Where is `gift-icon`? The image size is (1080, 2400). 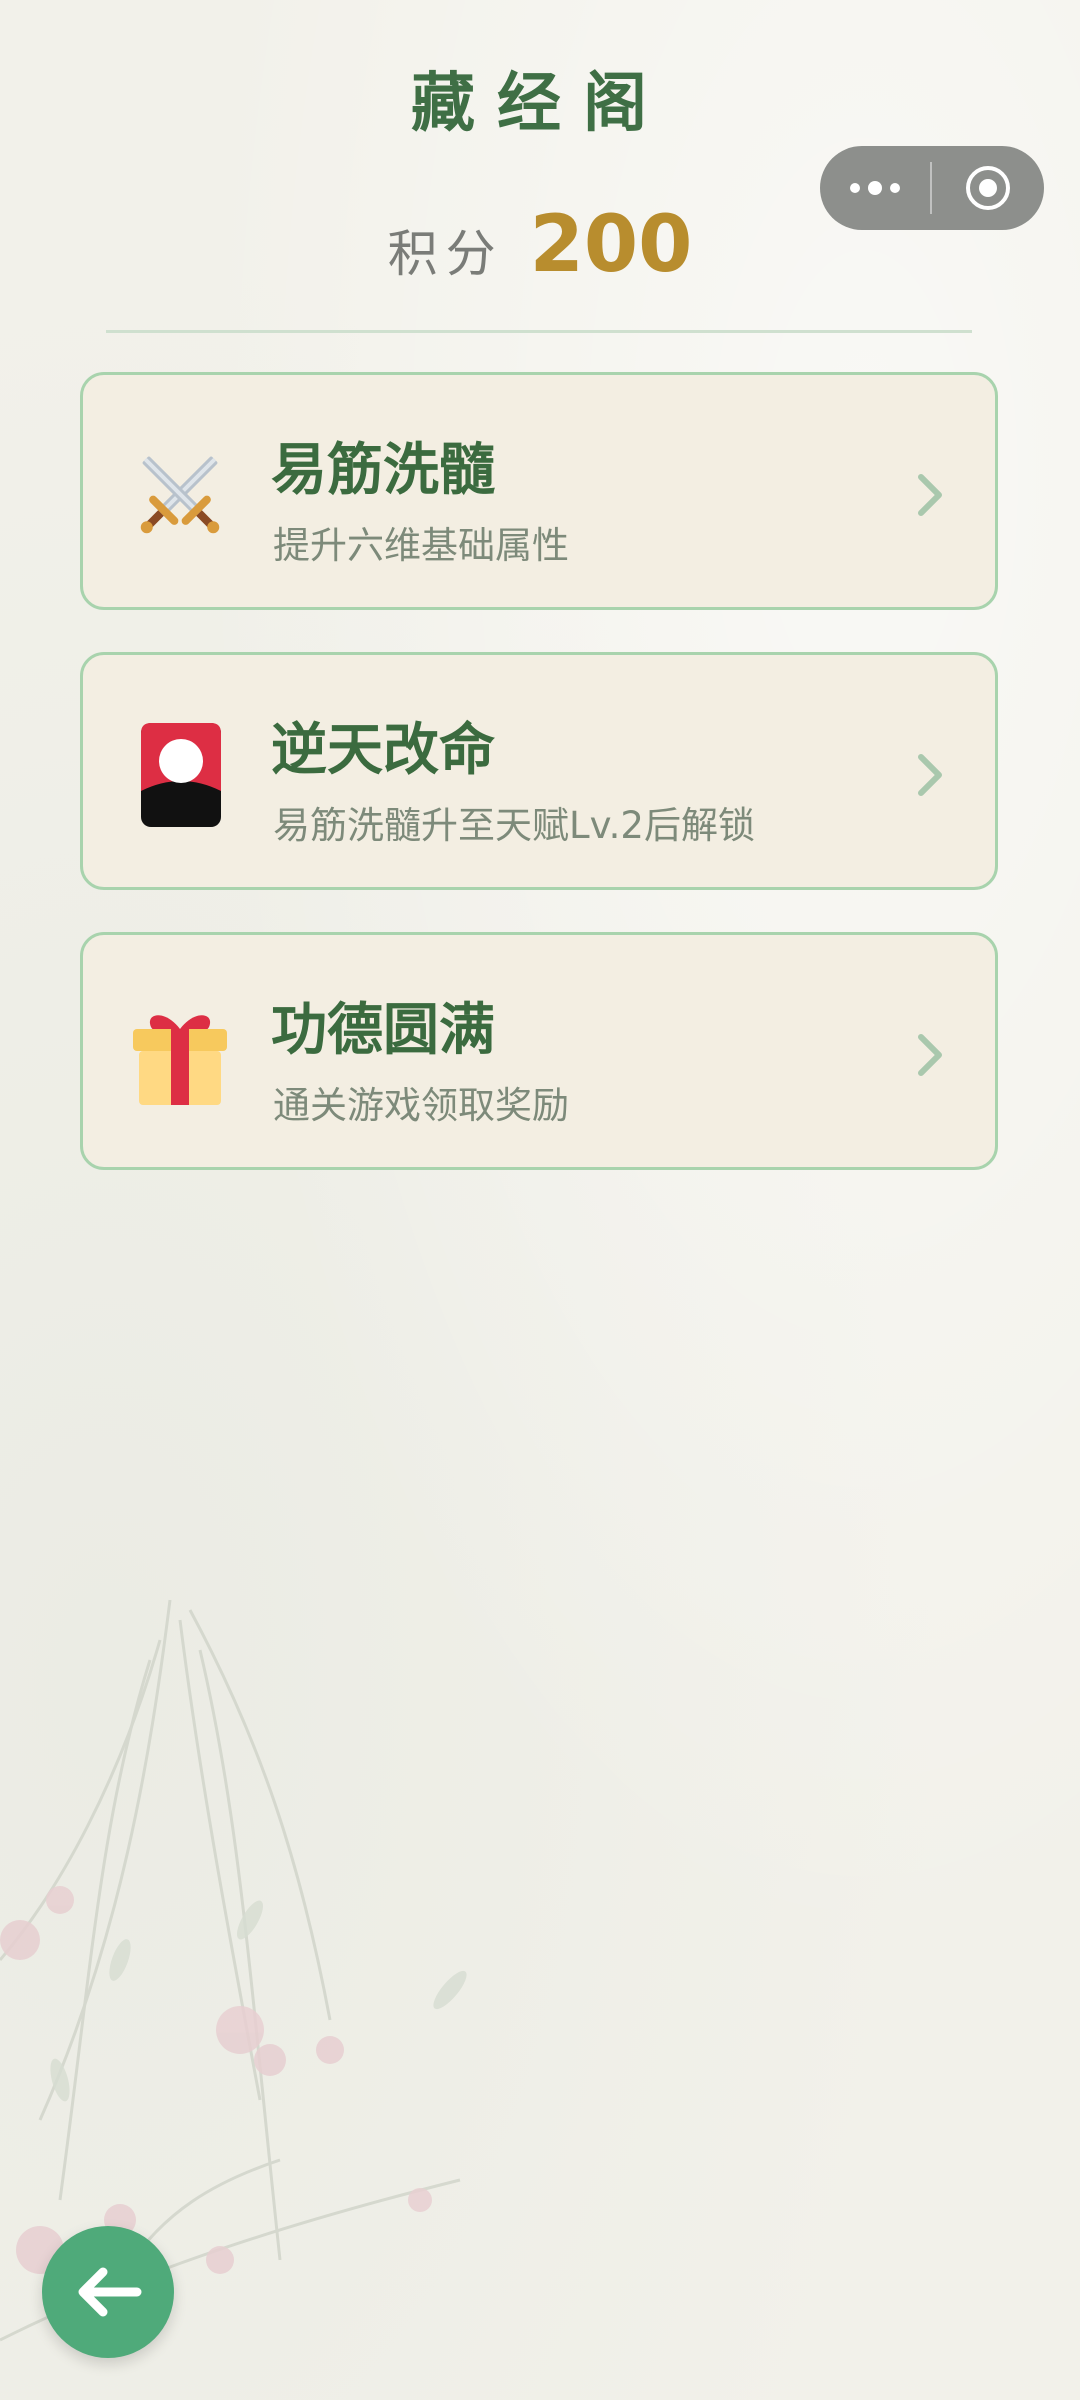 gift-icon is located at coordinates (180, 1060).